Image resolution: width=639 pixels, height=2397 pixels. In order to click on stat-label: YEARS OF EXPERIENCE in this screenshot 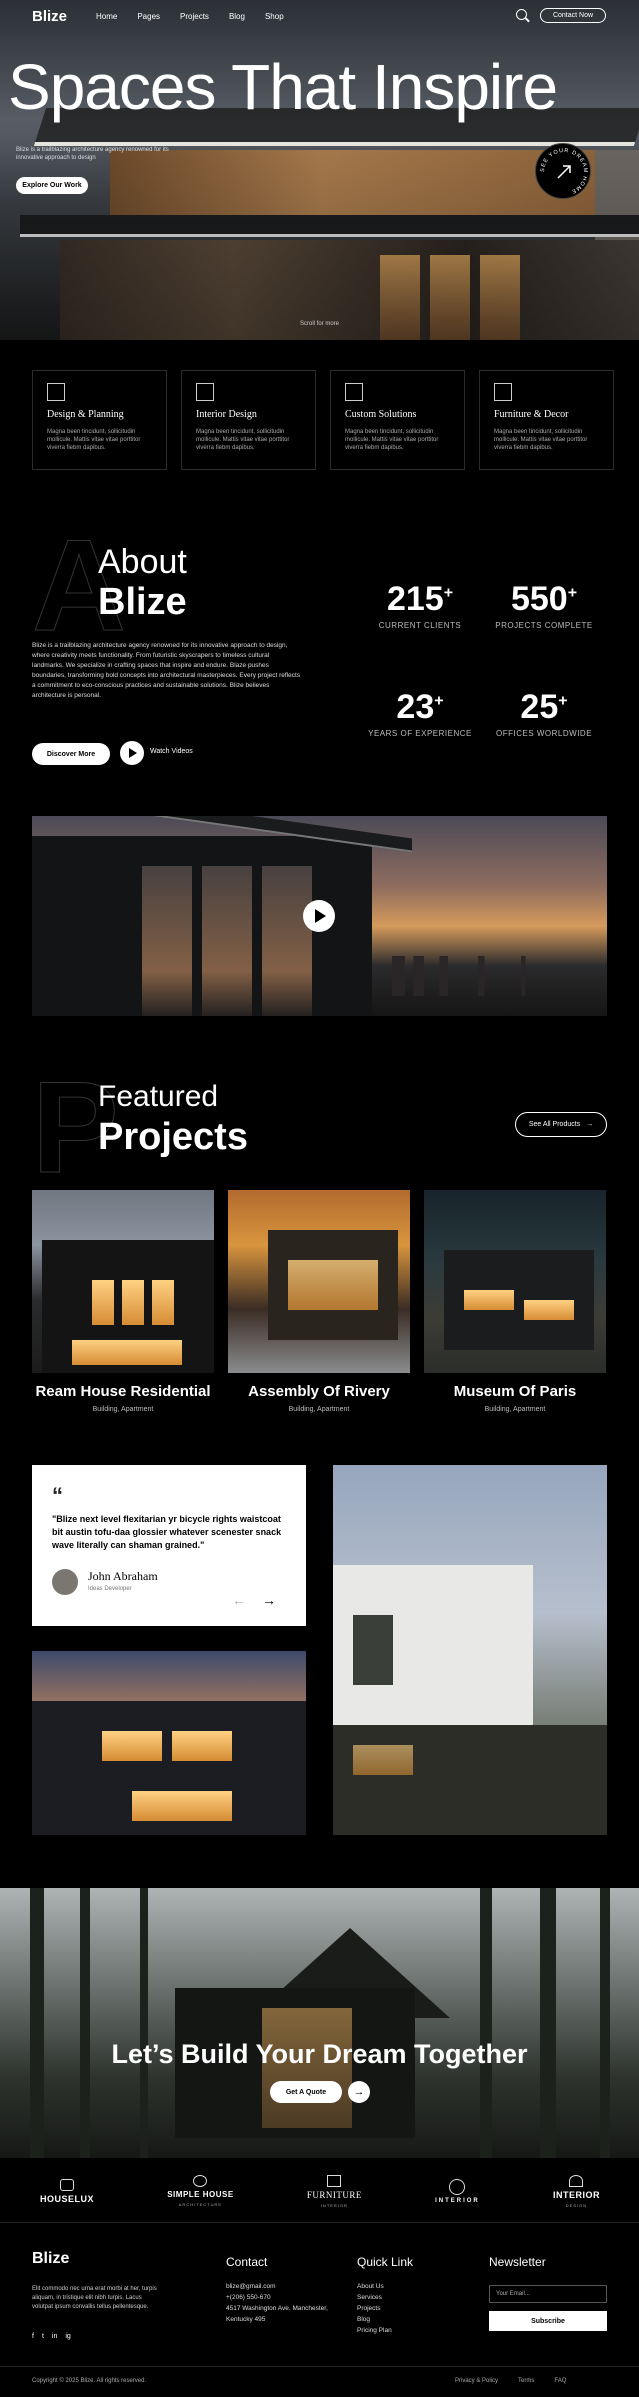, I will do `click(420, 733)`.